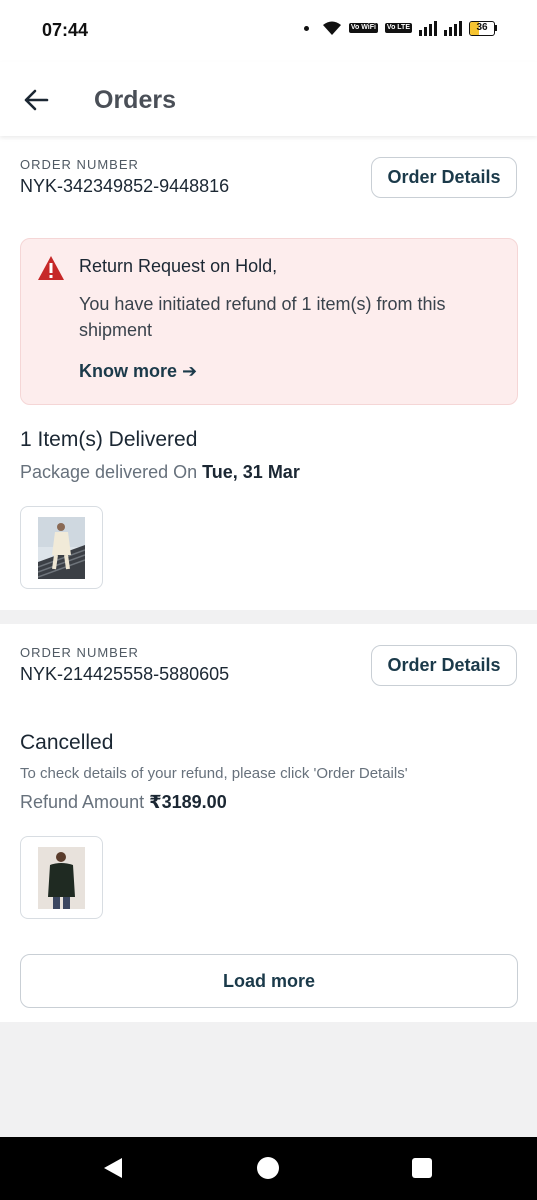  I want to click on nav-home-icon, so click(268, 1168).